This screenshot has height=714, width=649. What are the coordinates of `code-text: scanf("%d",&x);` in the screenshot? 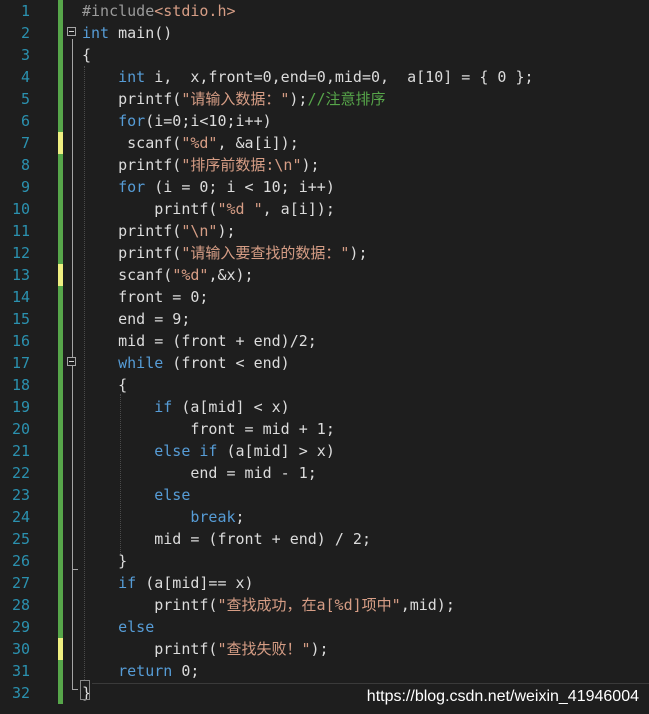 It's located at (167, 275).